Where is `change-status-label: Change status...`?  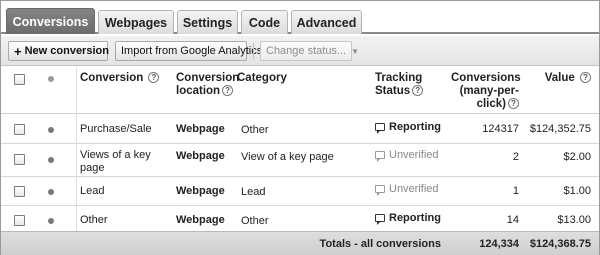
change-status-label: Change status... is located at coordinates (306, 51).